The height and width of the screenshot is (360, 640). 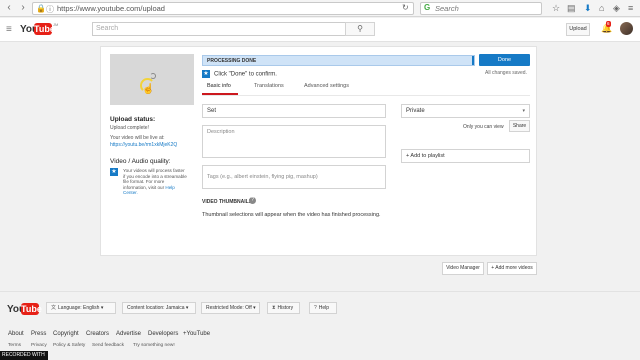 What do you see at coordinates (294, 111) in the screenshot?
I see `title-input: Set` at bounding box center [294, 111].